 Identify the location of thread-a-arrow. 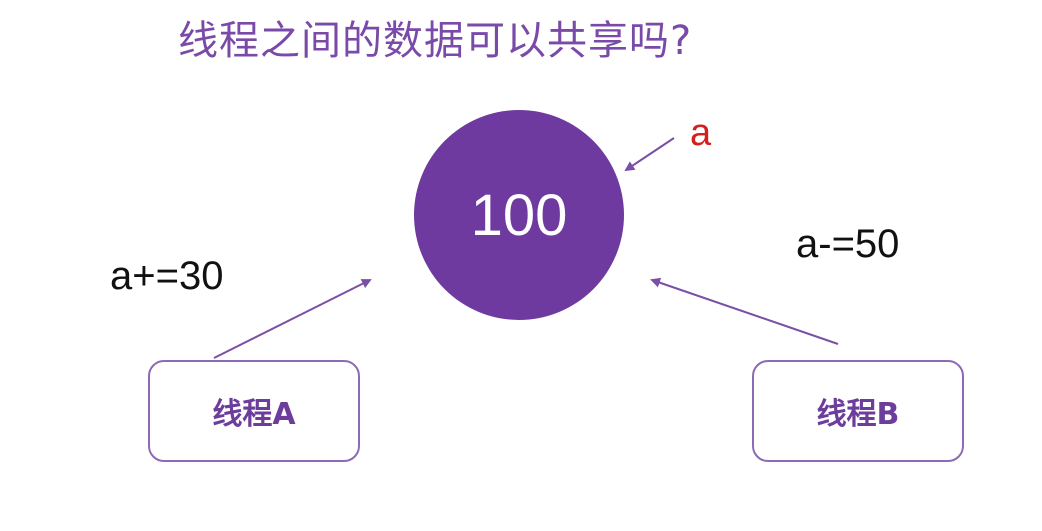
(292, 319).